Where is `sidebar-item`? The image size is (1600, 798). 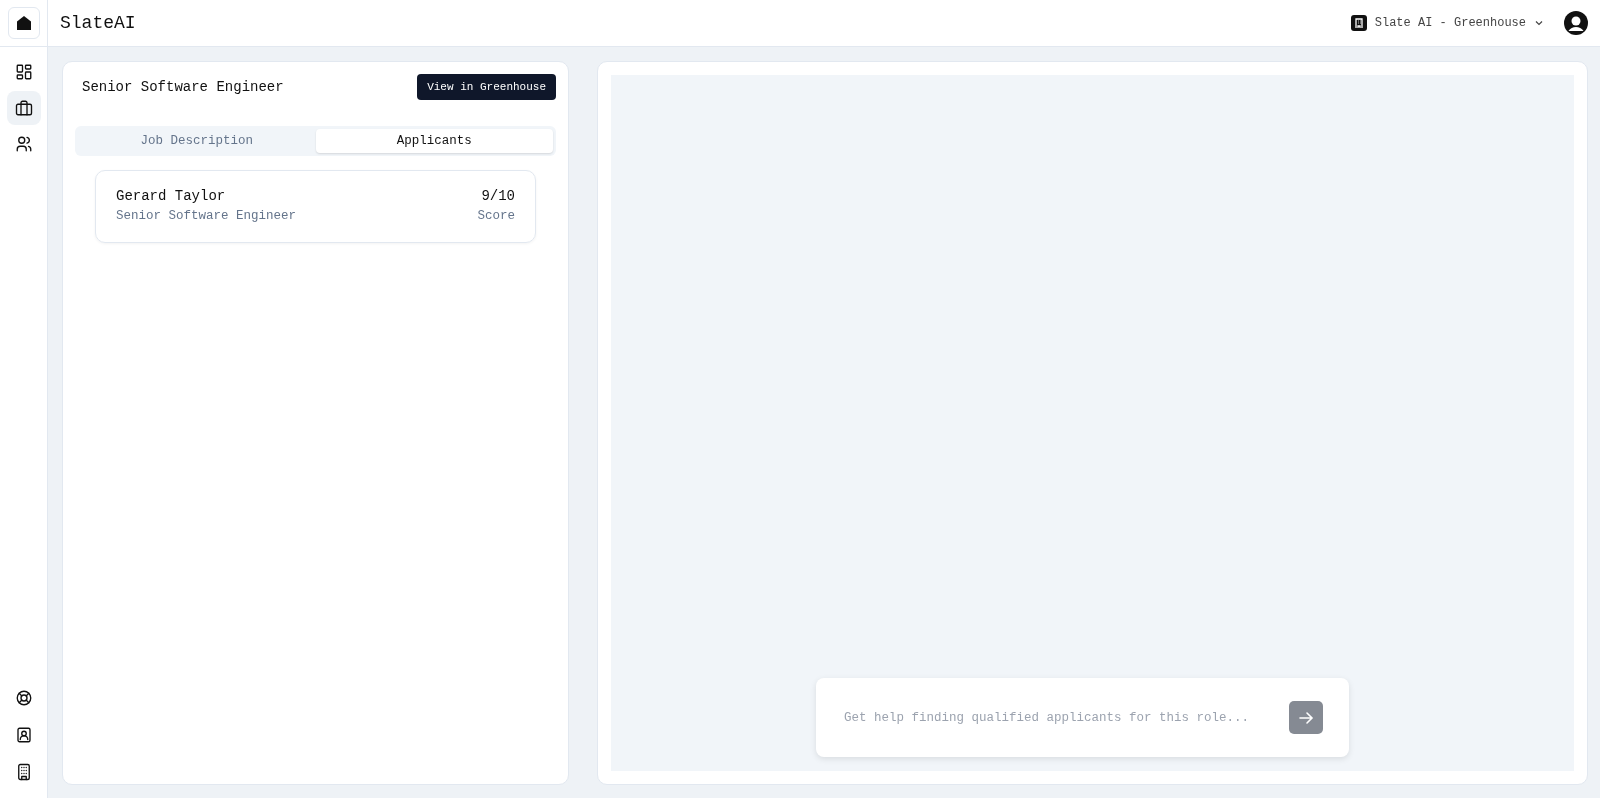
sidebar-item is located at coordinates (23, 108).